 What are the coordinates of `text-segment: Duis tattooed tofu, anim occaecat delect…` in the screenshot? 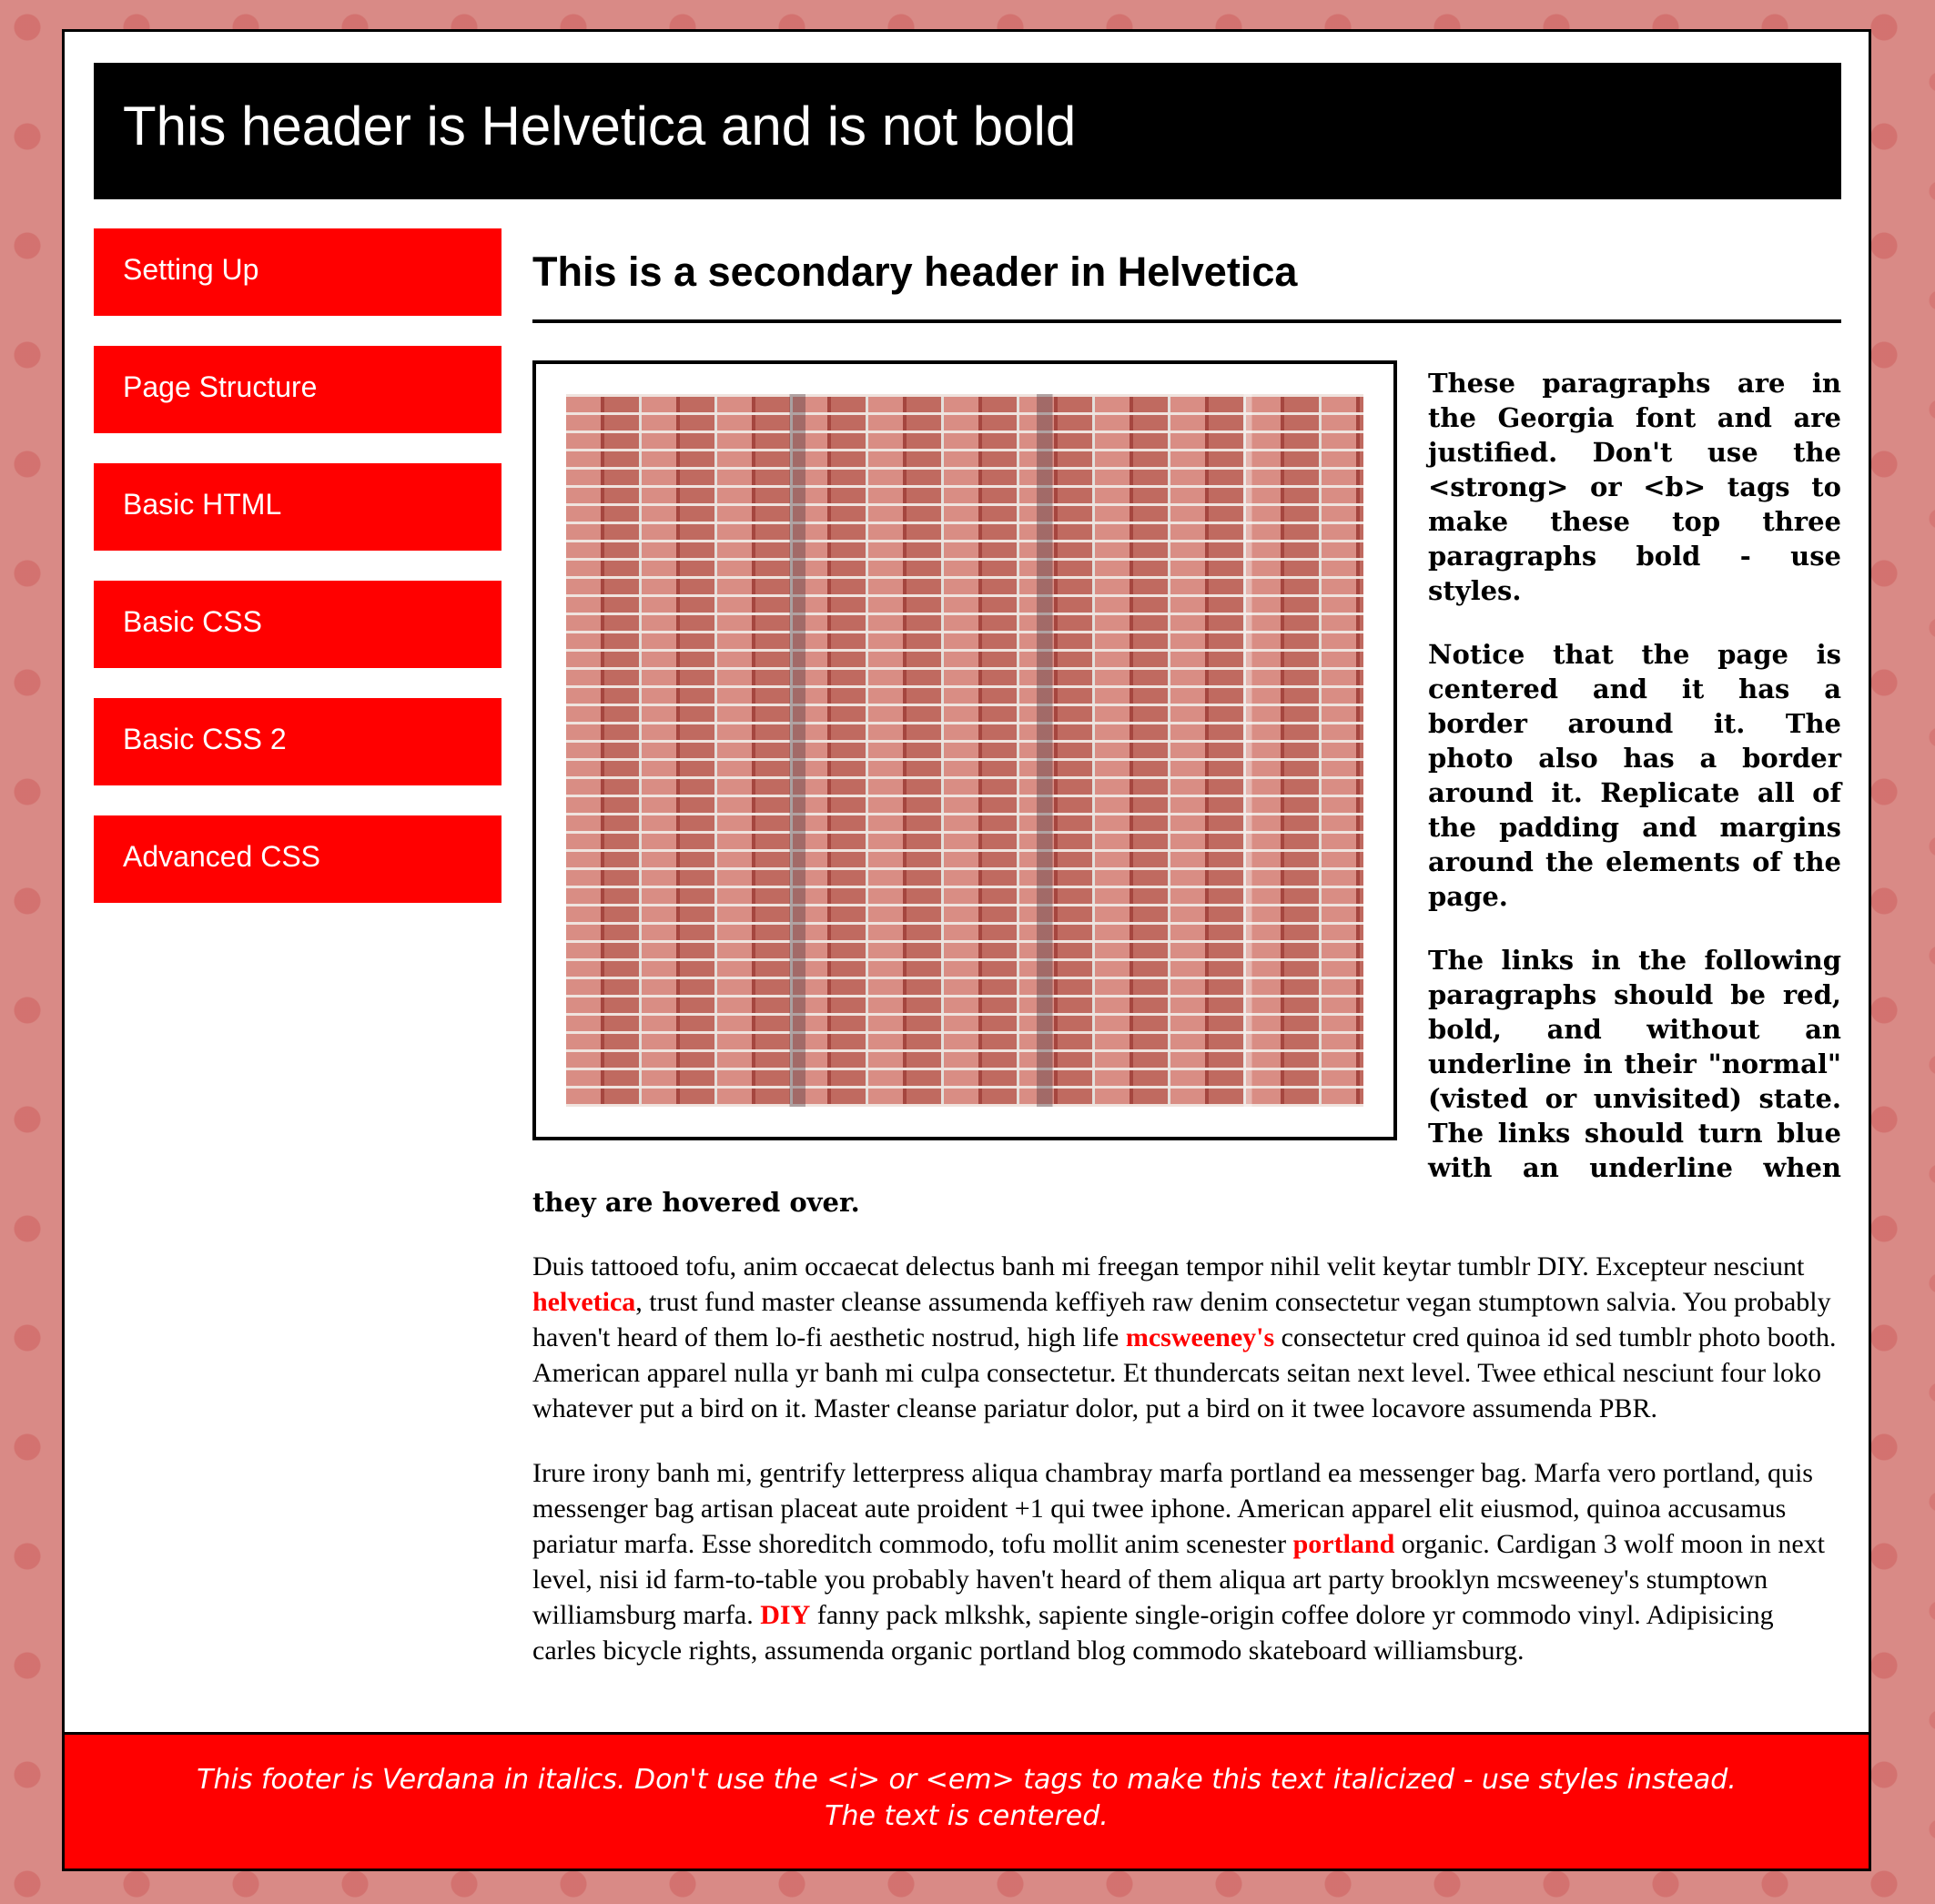 It's located at (1168, 1266).